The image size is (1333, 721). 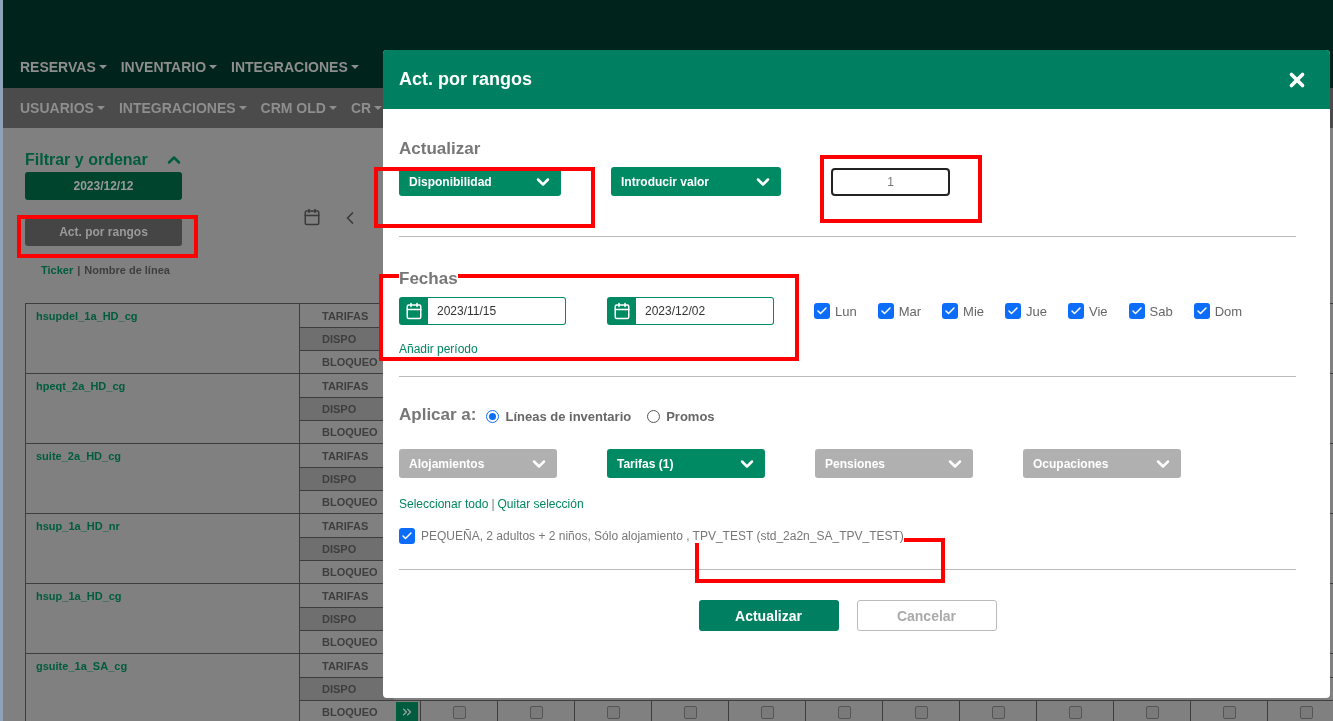 I want to click on dropdown: Introducir valor, so click(x=696, y=181).